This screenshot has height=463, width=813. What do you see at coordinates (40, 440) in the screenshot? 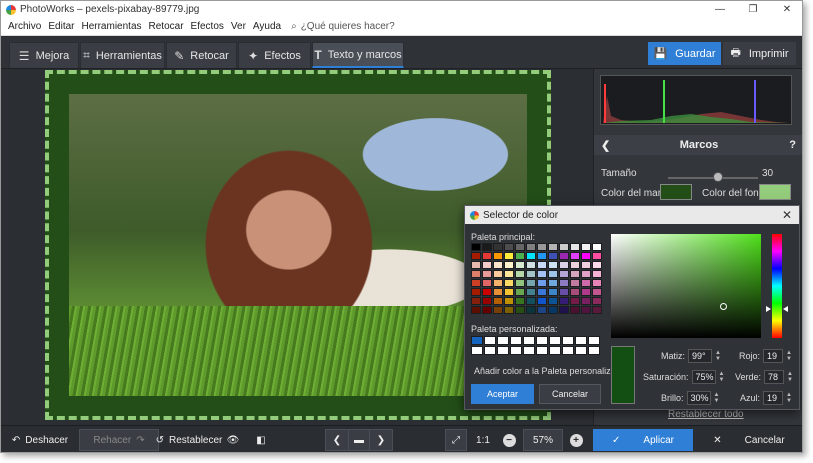
I see `undo-button: ↶ Deshacer` at bounding box center [40, 440].